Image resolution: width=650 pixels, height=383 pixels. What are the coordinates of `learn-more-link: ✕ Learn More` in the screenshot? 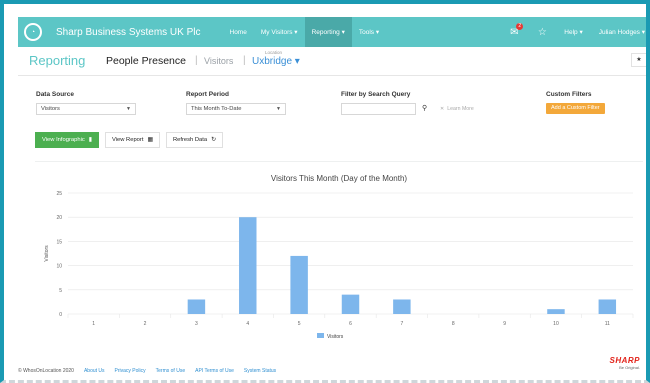 It's located at (457, 109).